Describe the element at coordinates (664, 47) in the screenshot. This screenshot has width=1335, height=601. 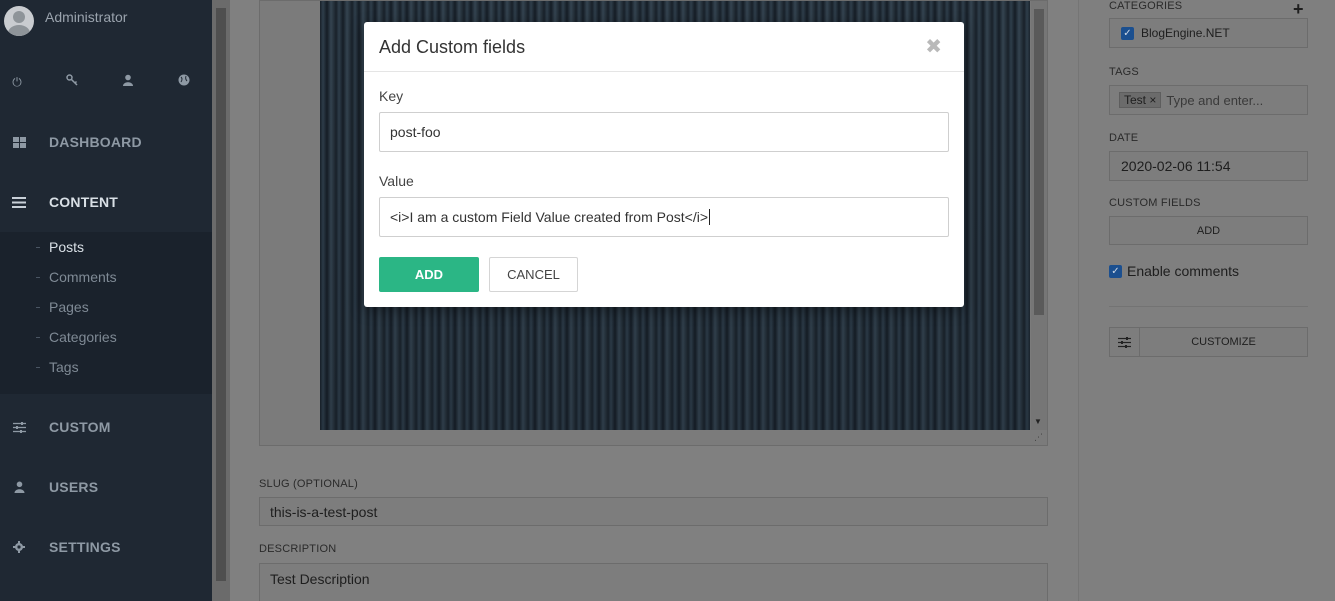
I see `modal-header: Add Custom fields ✖` at that location.